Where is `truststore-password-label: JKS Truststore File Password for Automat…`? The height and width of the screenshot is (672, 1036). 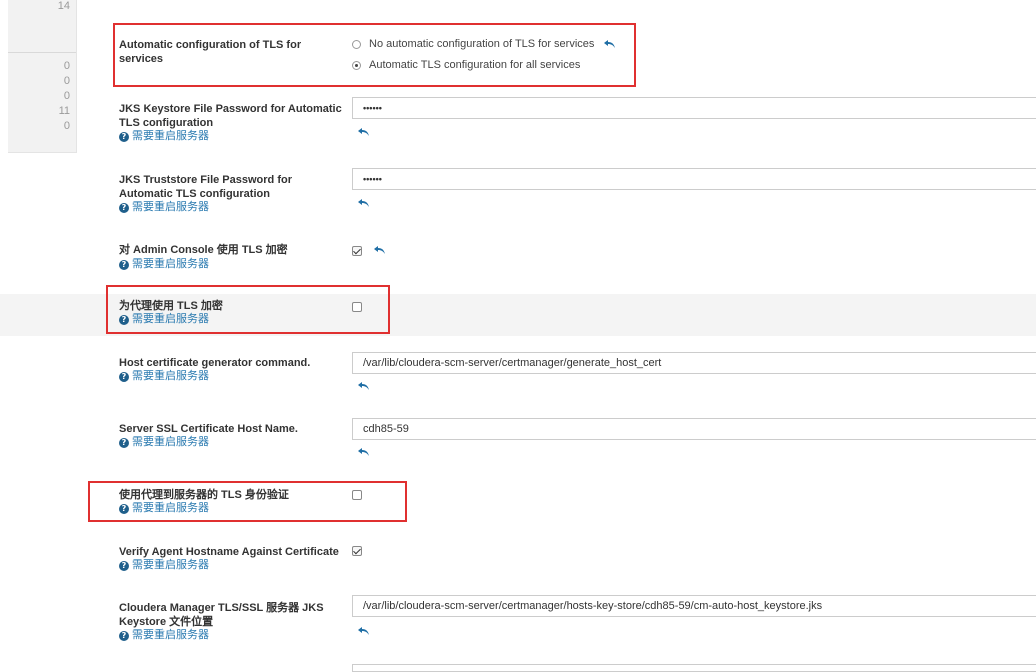 truststore-password-label: JKS Truststore File Password for Automat… is located at coordinates (205, 187).